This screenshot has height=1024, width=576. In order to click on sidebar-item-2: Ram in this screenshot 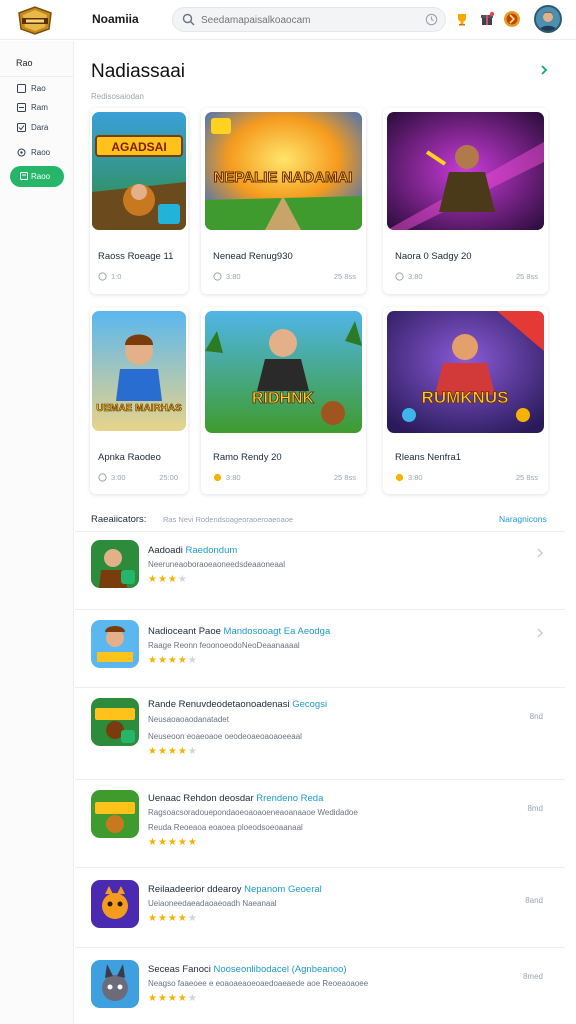, I will do `click(43, 108)`.